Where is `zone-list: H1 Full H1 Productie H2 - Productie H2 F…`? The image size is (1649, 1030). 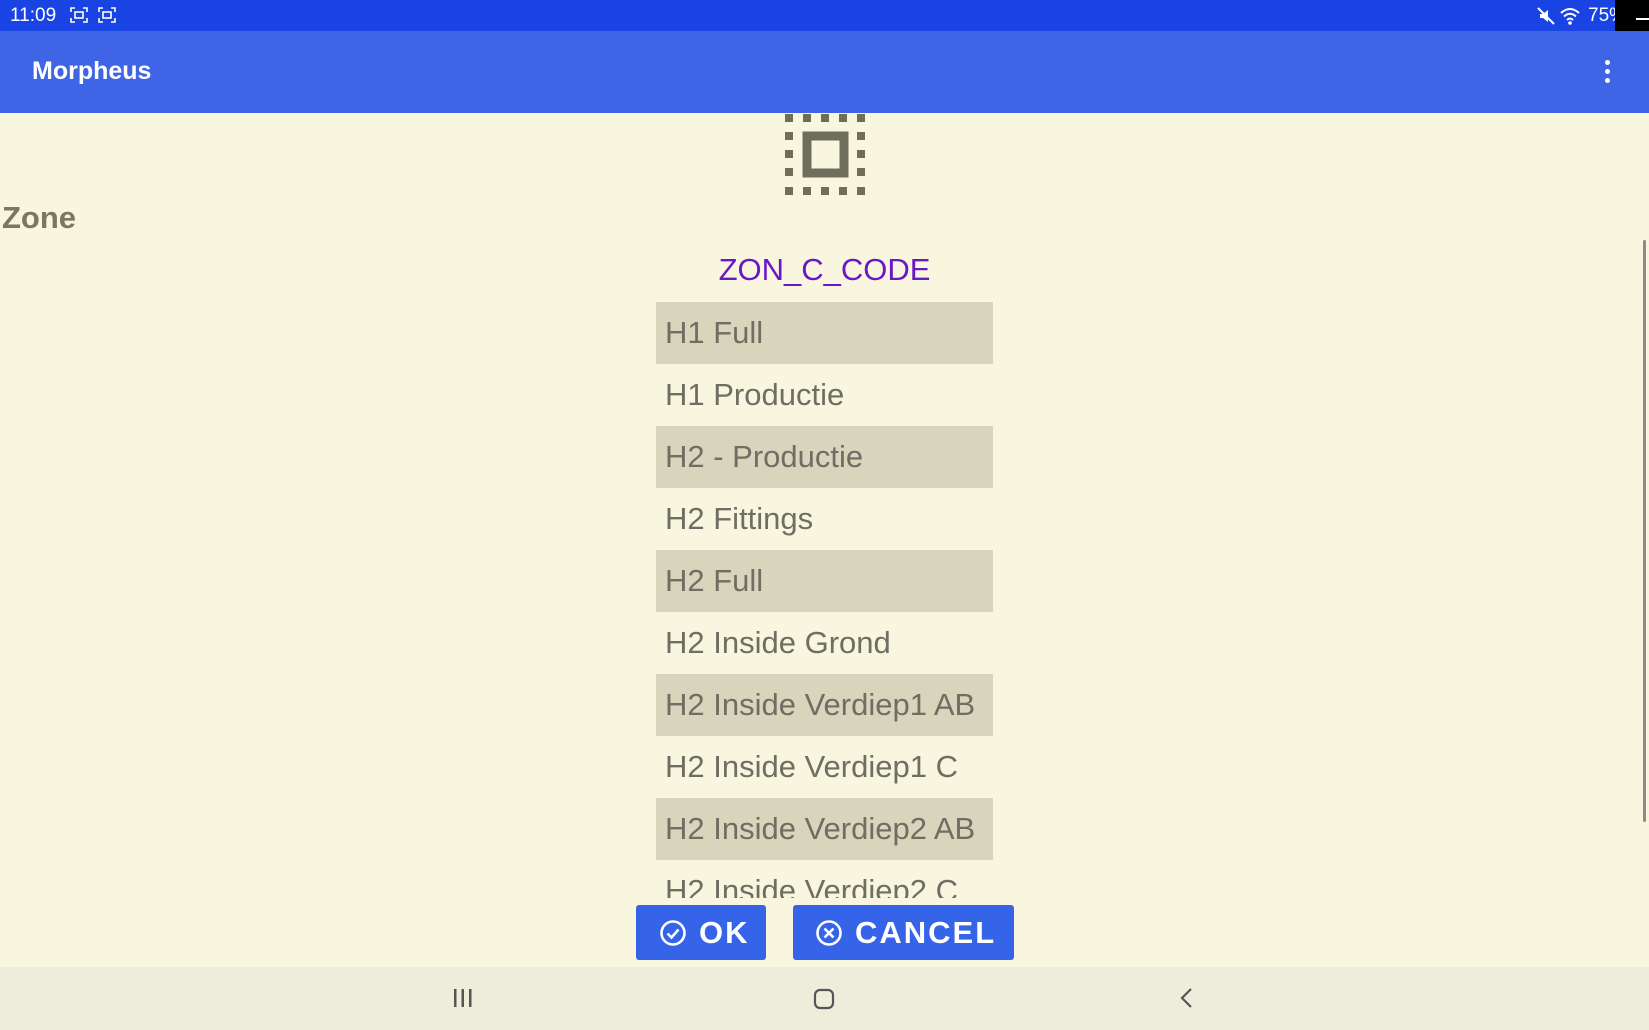 zone-list: H1 Full H1 Productie H2 - Productie H2 F… is located at coordinates (824, 600).